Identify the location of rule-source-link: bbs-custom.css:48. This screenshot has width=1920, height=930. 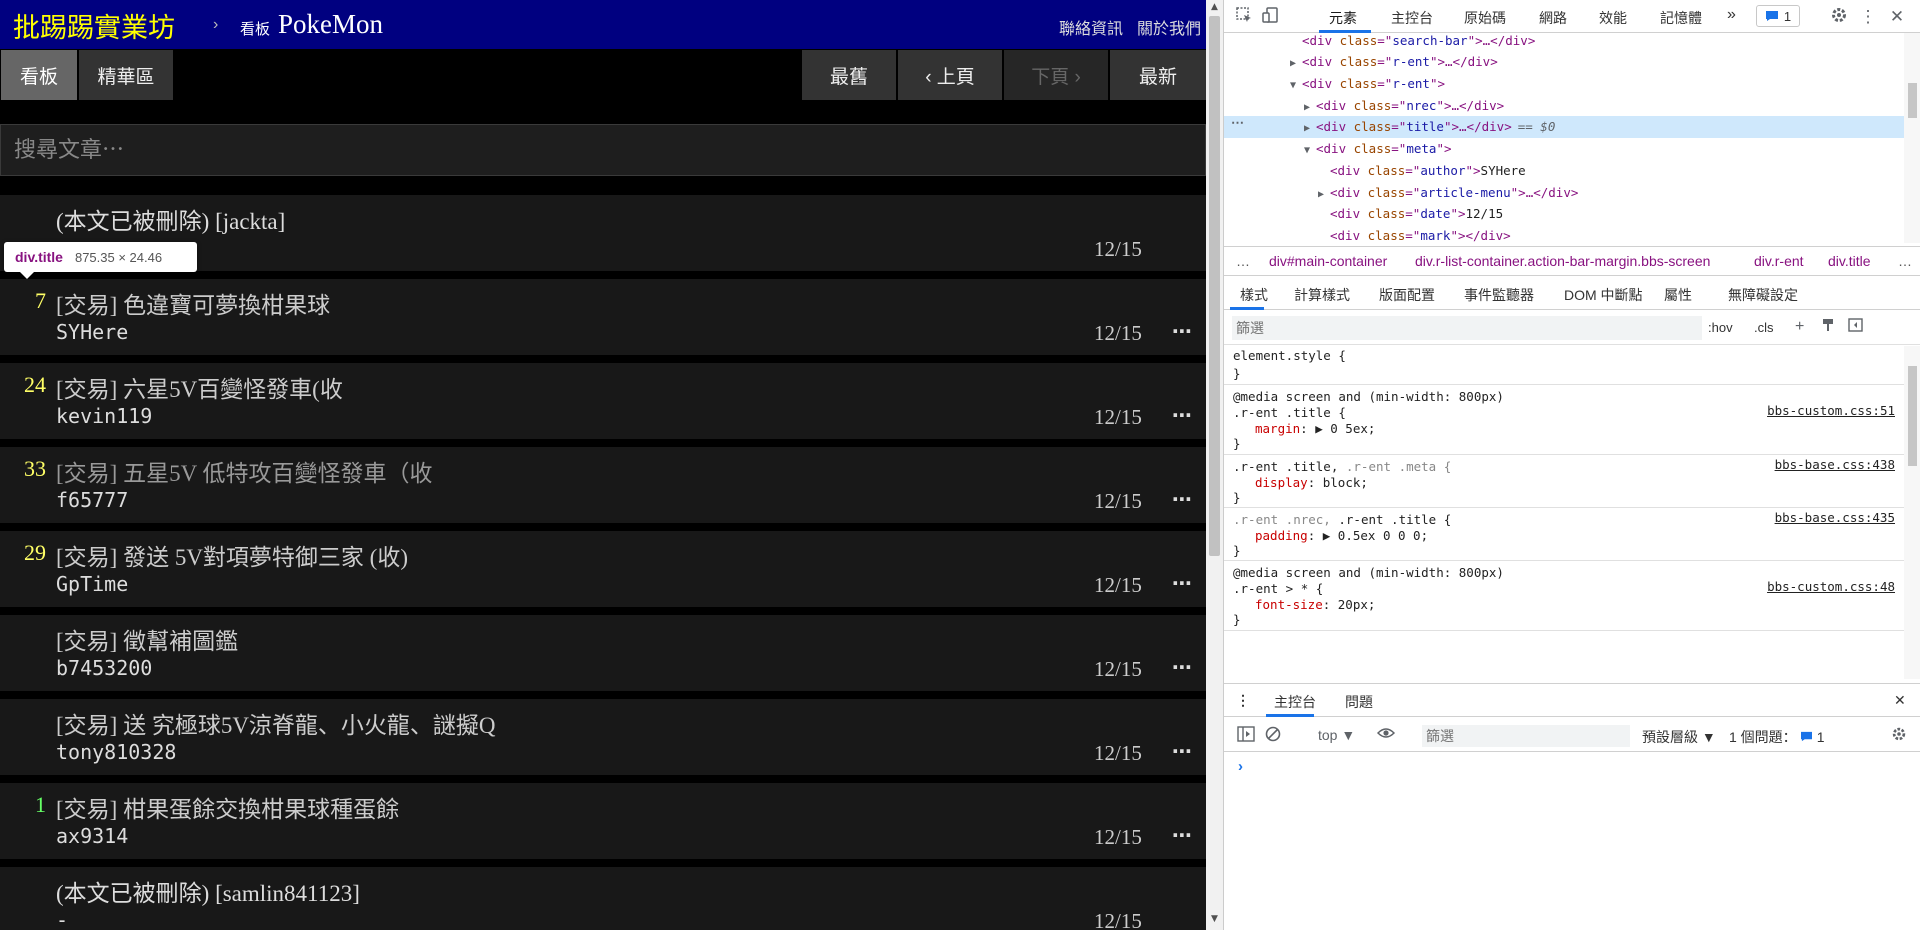
(1831, 586).